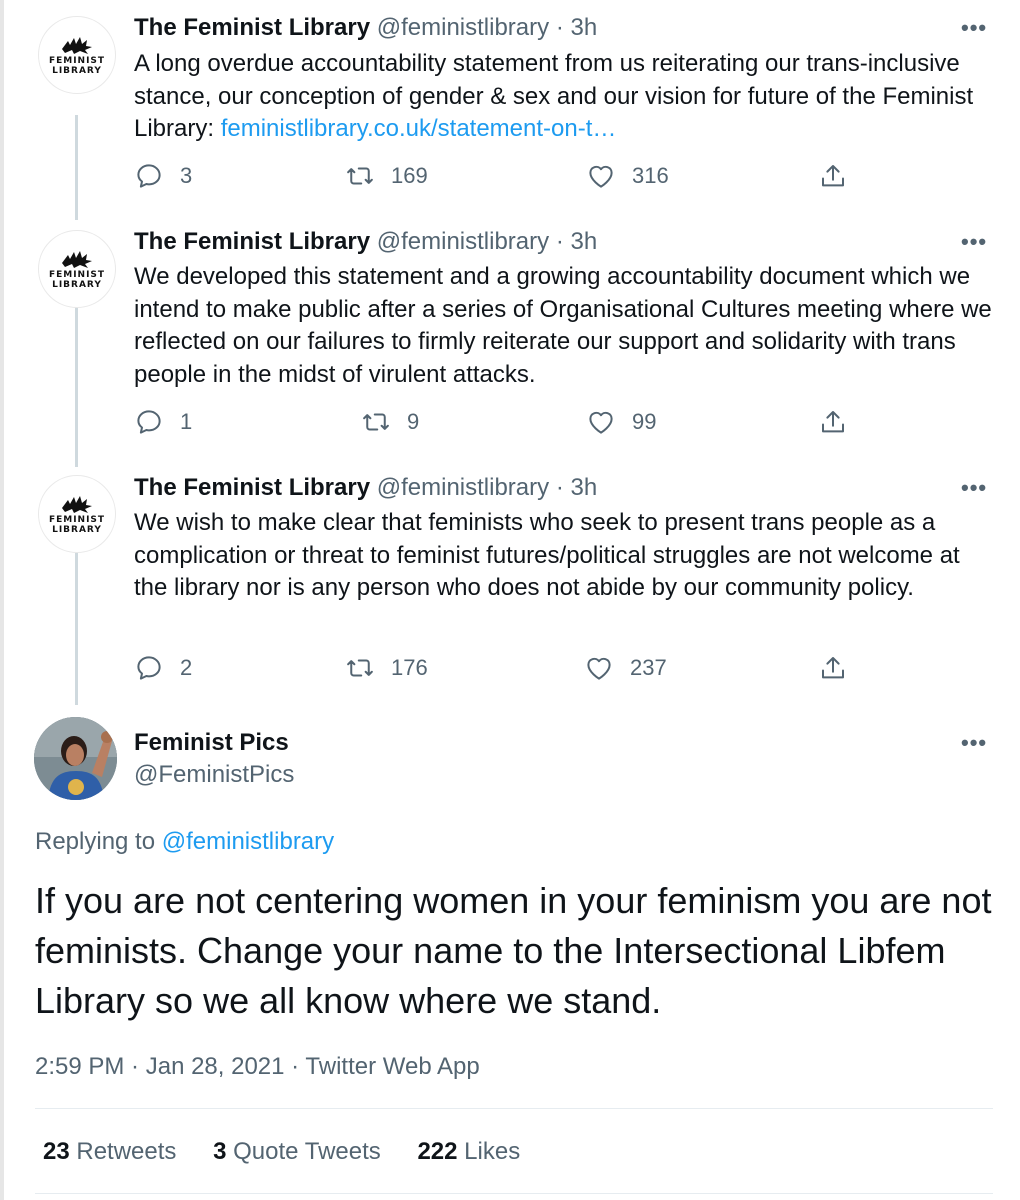 Image resolution: width=1020 pixels, height=1200 pixels. I want to click on author-name: Feminist Pics, so click(211, 743).